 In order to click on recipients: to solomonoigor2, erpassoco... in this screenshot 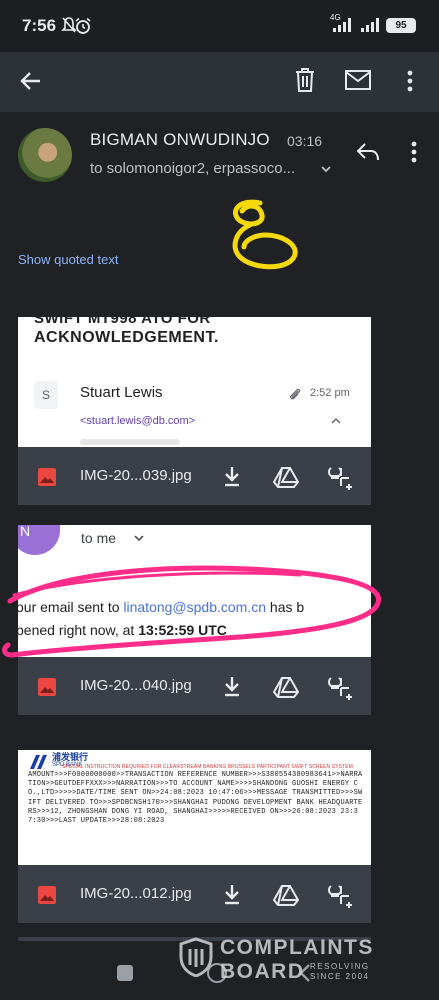, I will do `click(192, 168)`.